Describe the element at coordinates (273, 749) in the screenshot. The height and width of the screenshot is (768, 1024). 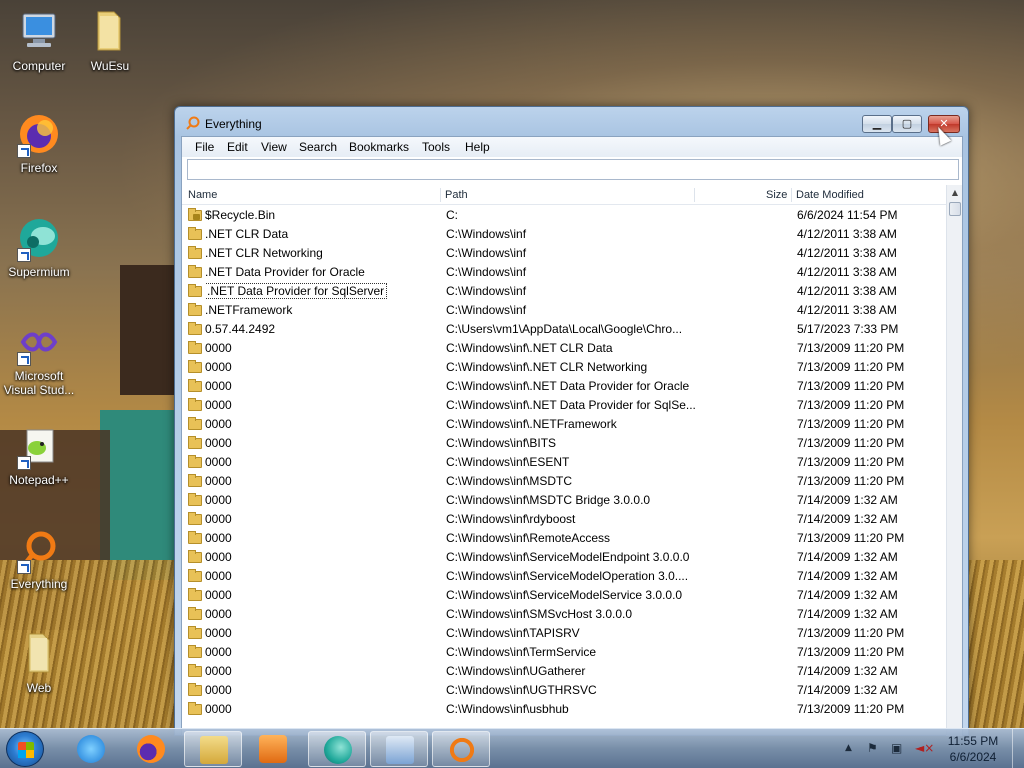
I see `taskbar-media-player` at that location.